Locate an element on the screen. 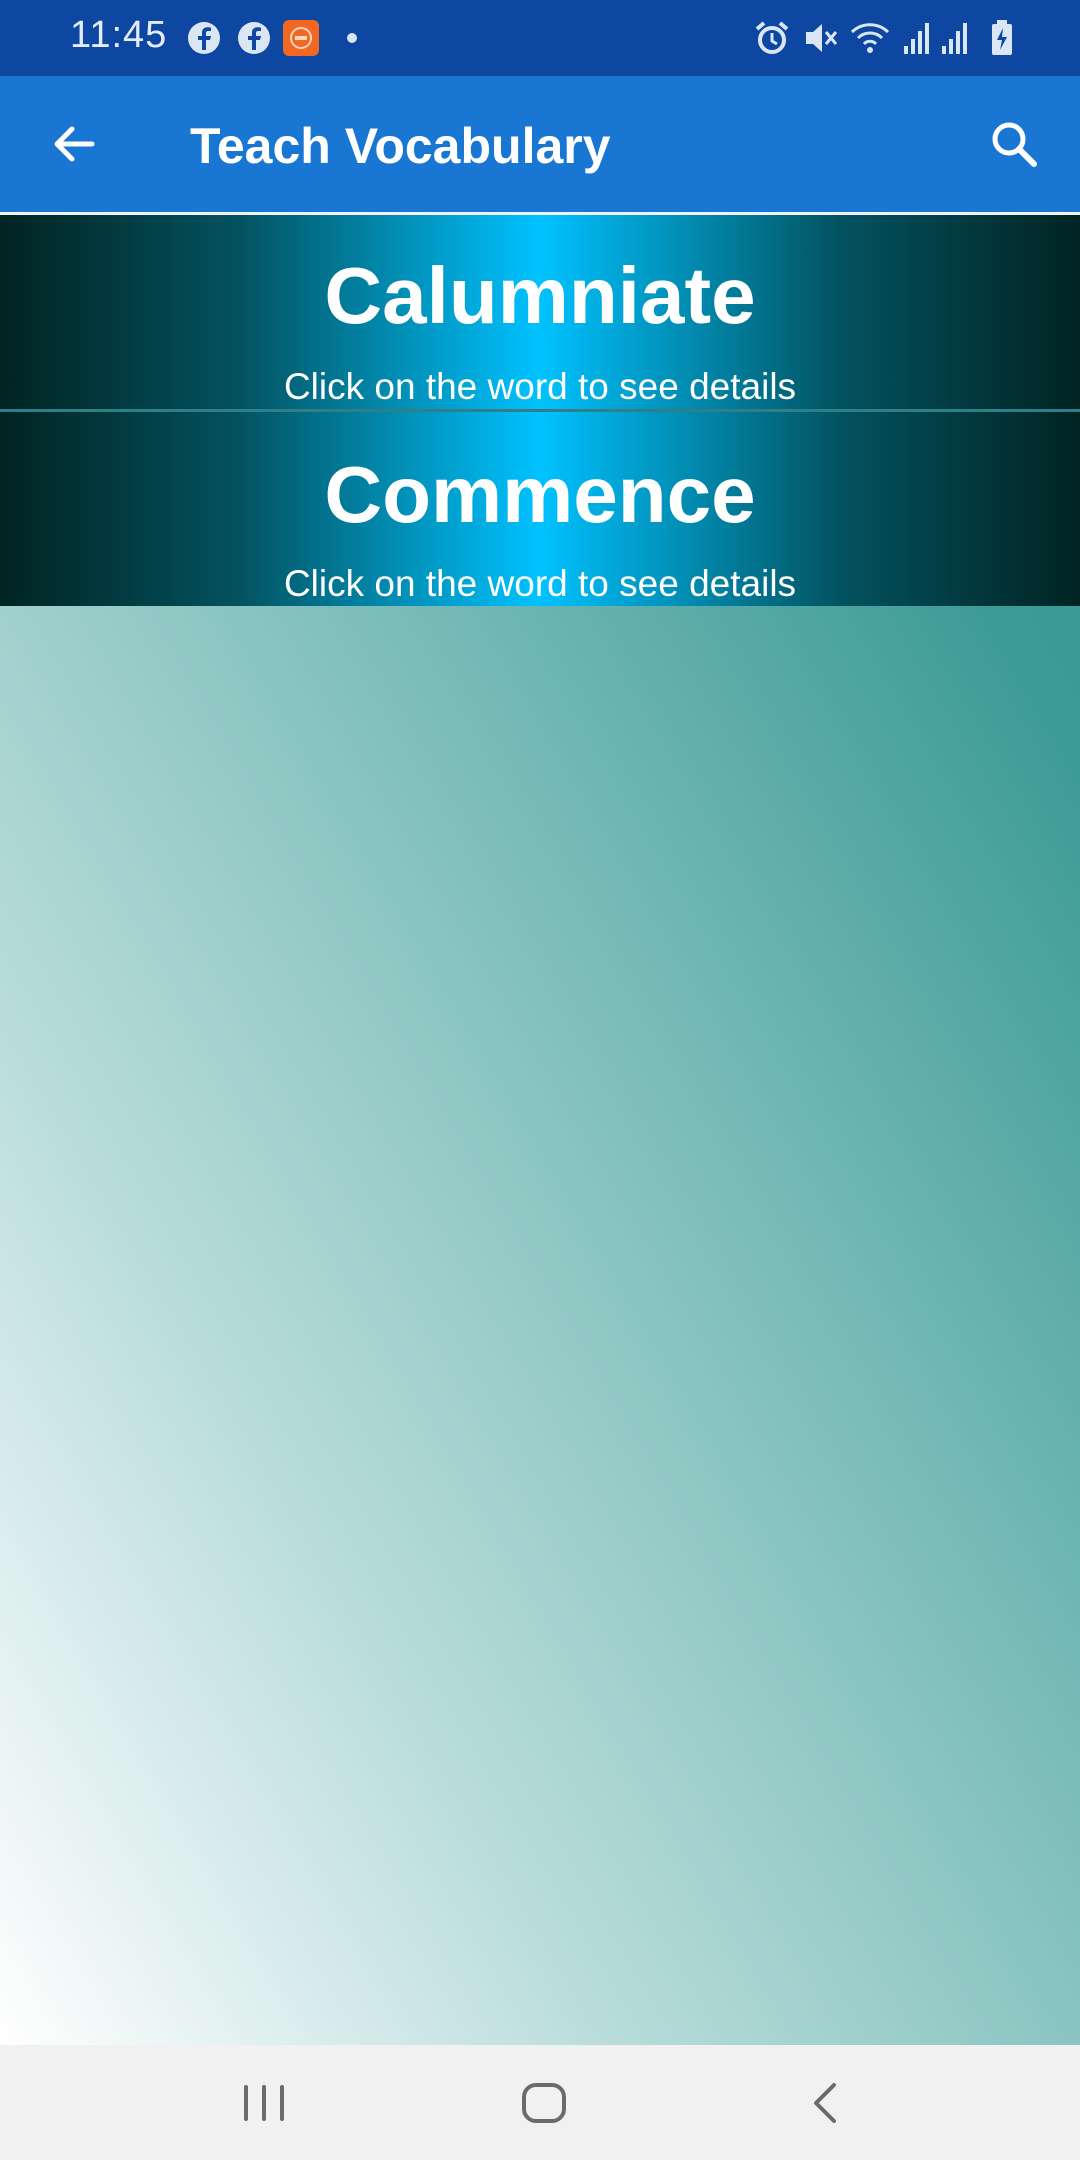 This screenshot has width=1080, height=2160. search-icon is located at coordinates (1014, 144).